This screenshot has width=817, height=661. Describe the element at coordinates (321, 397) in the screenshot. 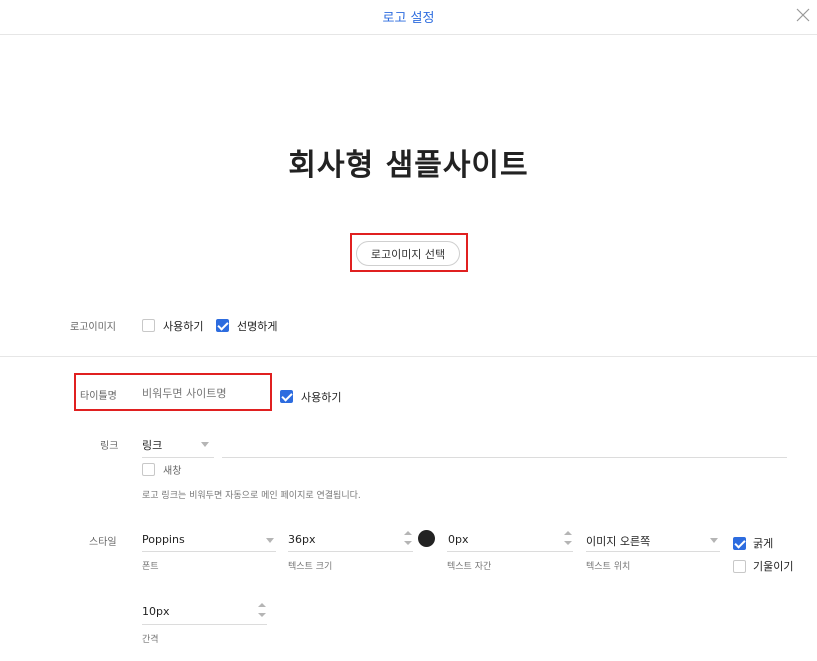

I see `title-name-use-label: 사용하기` at that location.